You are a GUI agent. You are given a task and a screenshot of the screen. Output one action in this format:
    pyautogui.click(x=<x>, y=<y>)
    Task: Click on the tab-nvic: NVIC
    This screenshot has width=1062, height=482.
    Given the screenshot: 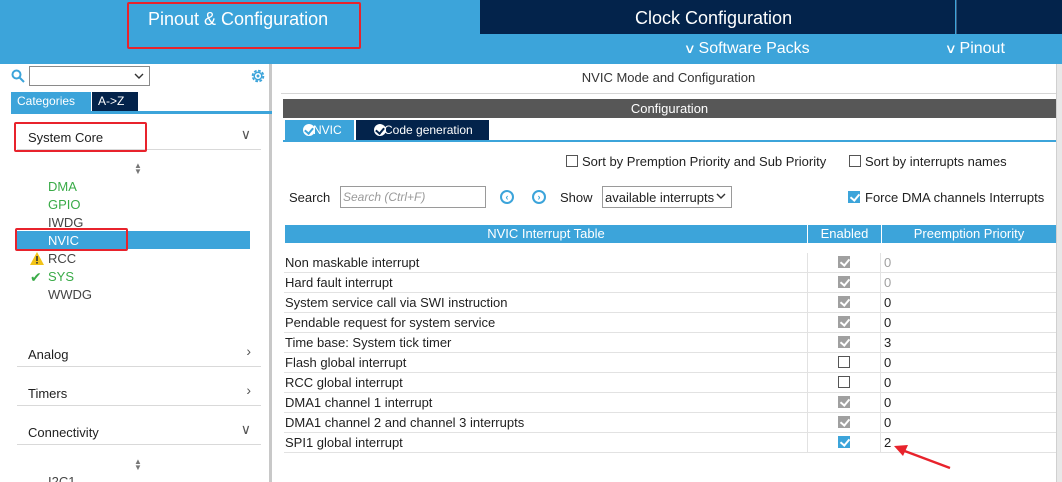 What is the action you would take?
    pyautogui.click(x=319, y=130)
    